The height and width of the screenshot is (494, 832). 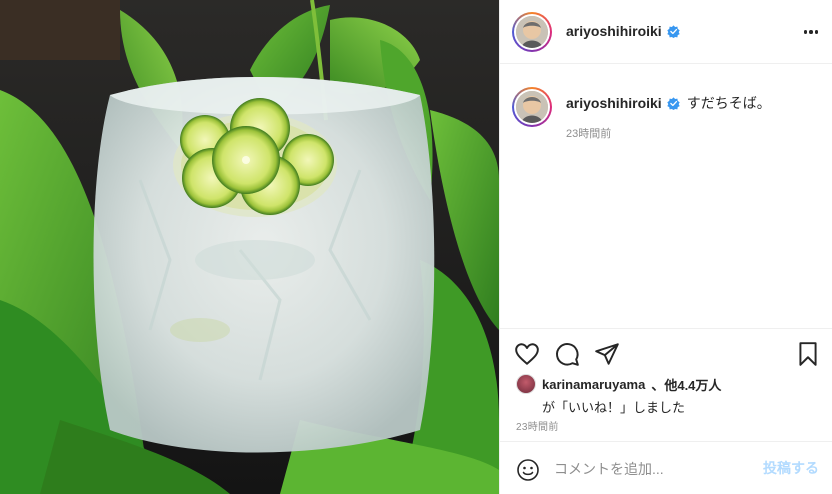 I want to click on caption-avatar, so click(x=532, y=107).